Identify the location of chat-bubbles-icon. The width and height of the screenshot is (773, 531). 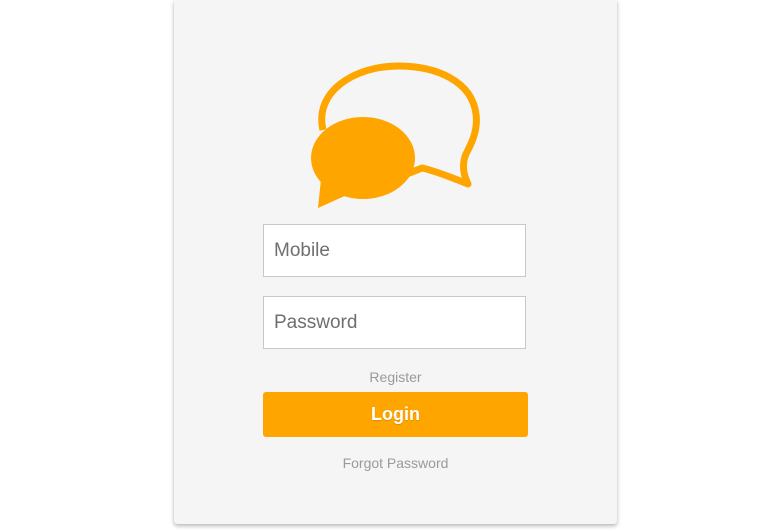
(395, 135).